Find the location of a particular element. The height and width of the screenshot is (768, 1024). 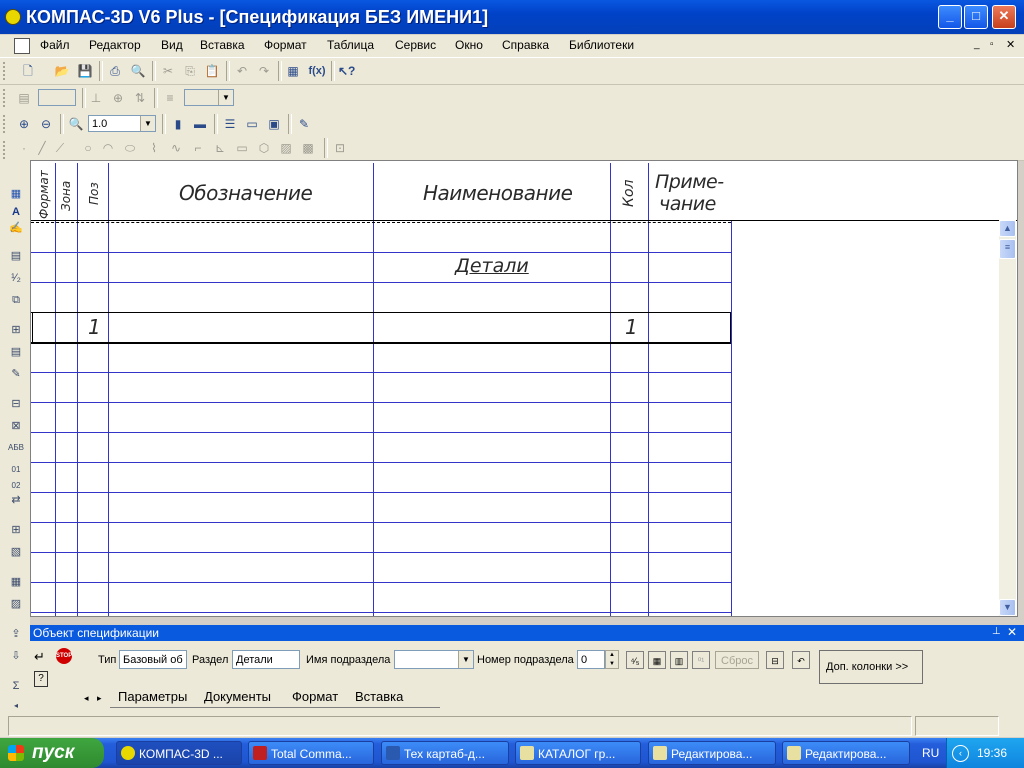

numbering-button: ⁴⁄₅ is located at coordinates (635, 660).